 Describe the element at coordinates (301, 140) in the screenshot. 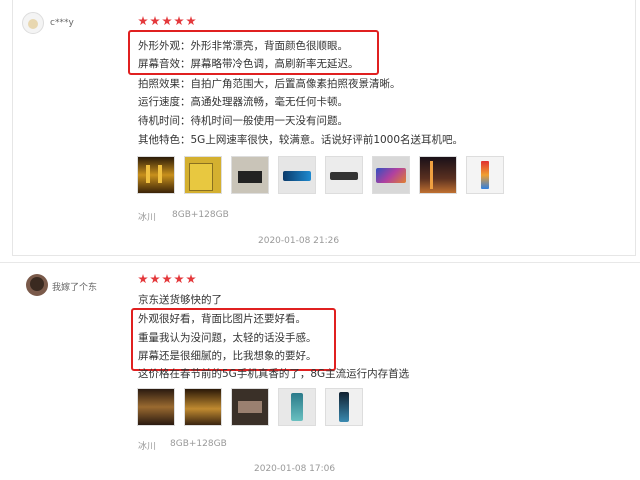

I see `review-line: 其他特色：5G上网速率很快，较满意。话说好评前1000名送耳机吧。` at that location.